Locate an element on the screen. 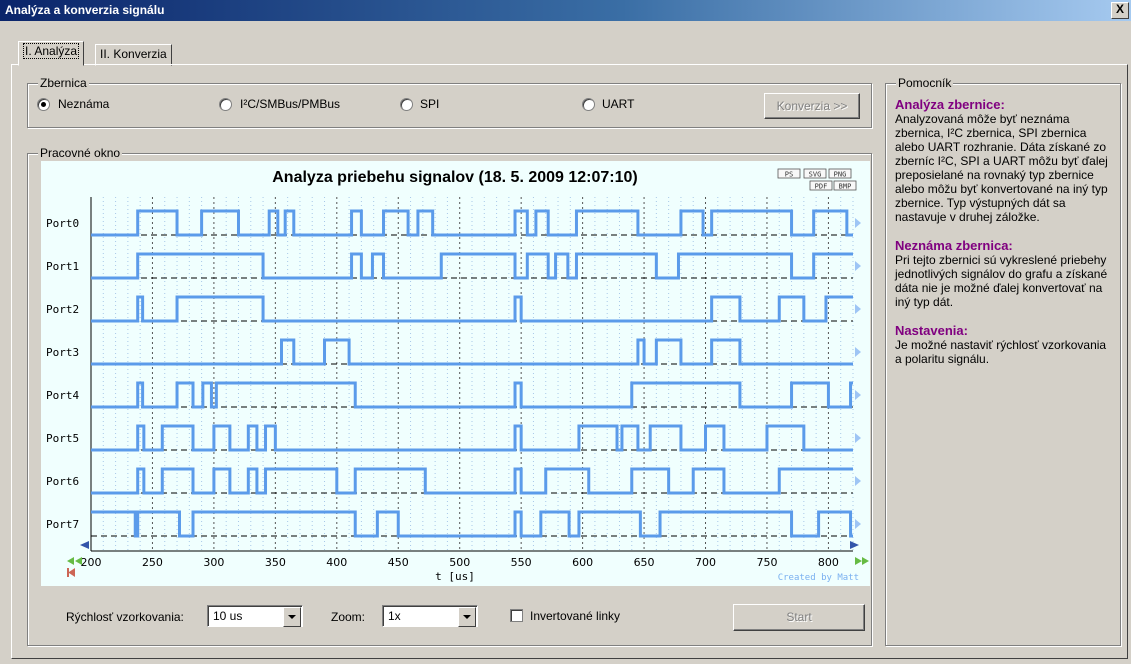 This screenshot has height=664, width=1131. export-ps-label: PS is located at coordinates (789, 175).